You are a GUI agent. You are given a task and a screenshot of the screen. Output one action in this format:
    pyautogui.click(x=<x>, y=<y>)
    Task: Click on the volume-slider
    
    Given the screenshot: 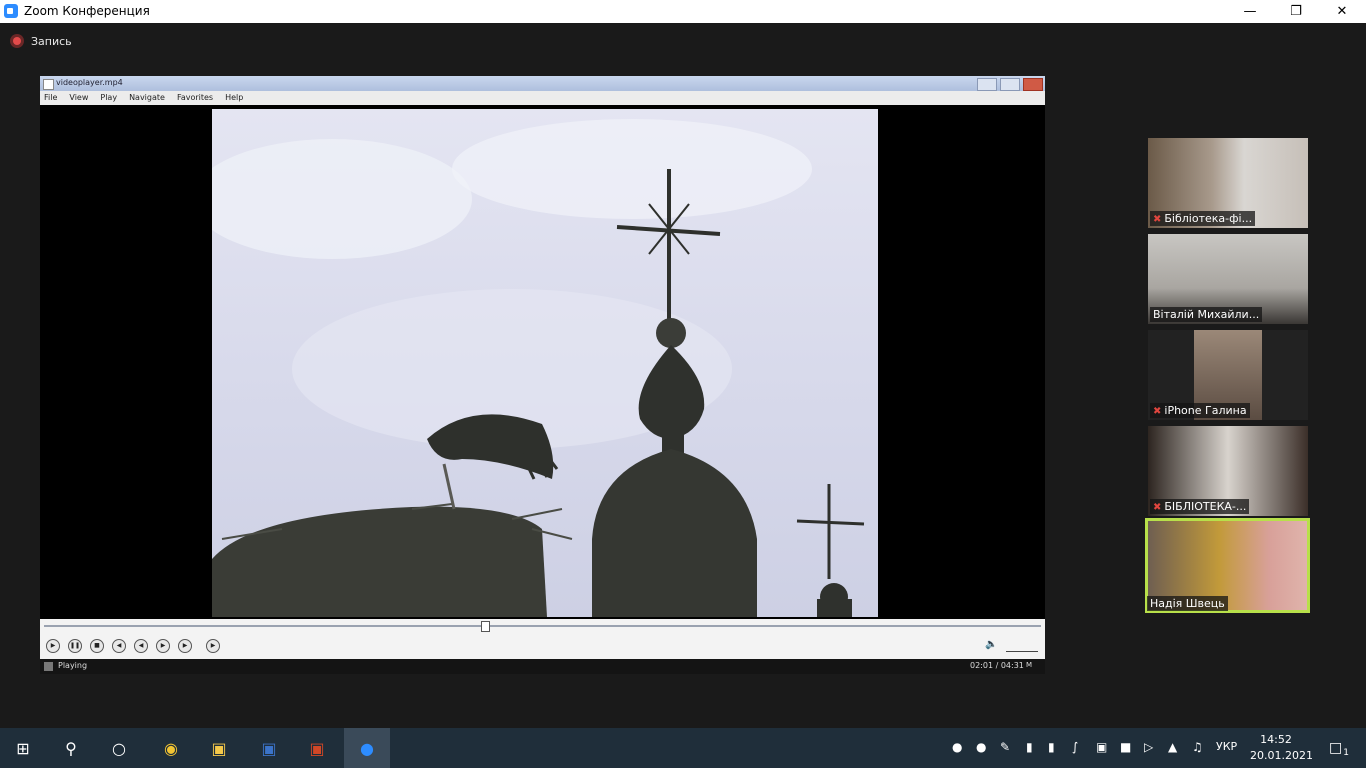 What is the action you would take?
    pyautogui.click(x=1022, y=647)
    